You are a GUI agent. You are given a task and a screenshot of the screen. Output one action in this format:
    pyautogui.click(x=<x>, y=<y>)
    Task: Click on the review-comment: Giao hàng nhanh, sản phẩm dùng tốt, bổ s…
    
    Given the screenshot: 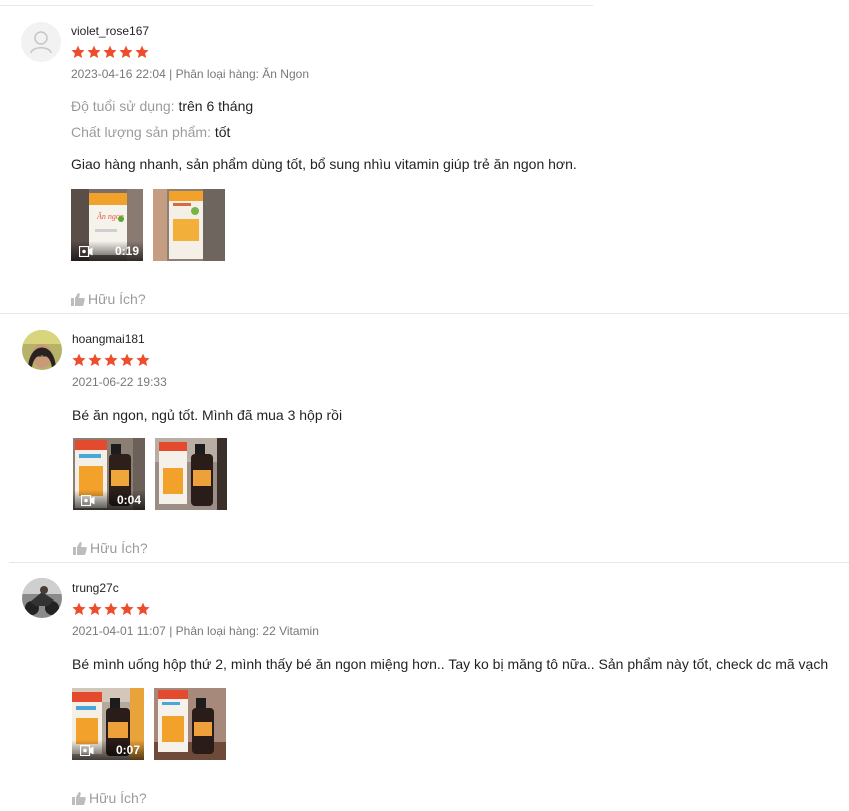 What is the action you would take?
    pyautogui.click(x=324, y=164)
    